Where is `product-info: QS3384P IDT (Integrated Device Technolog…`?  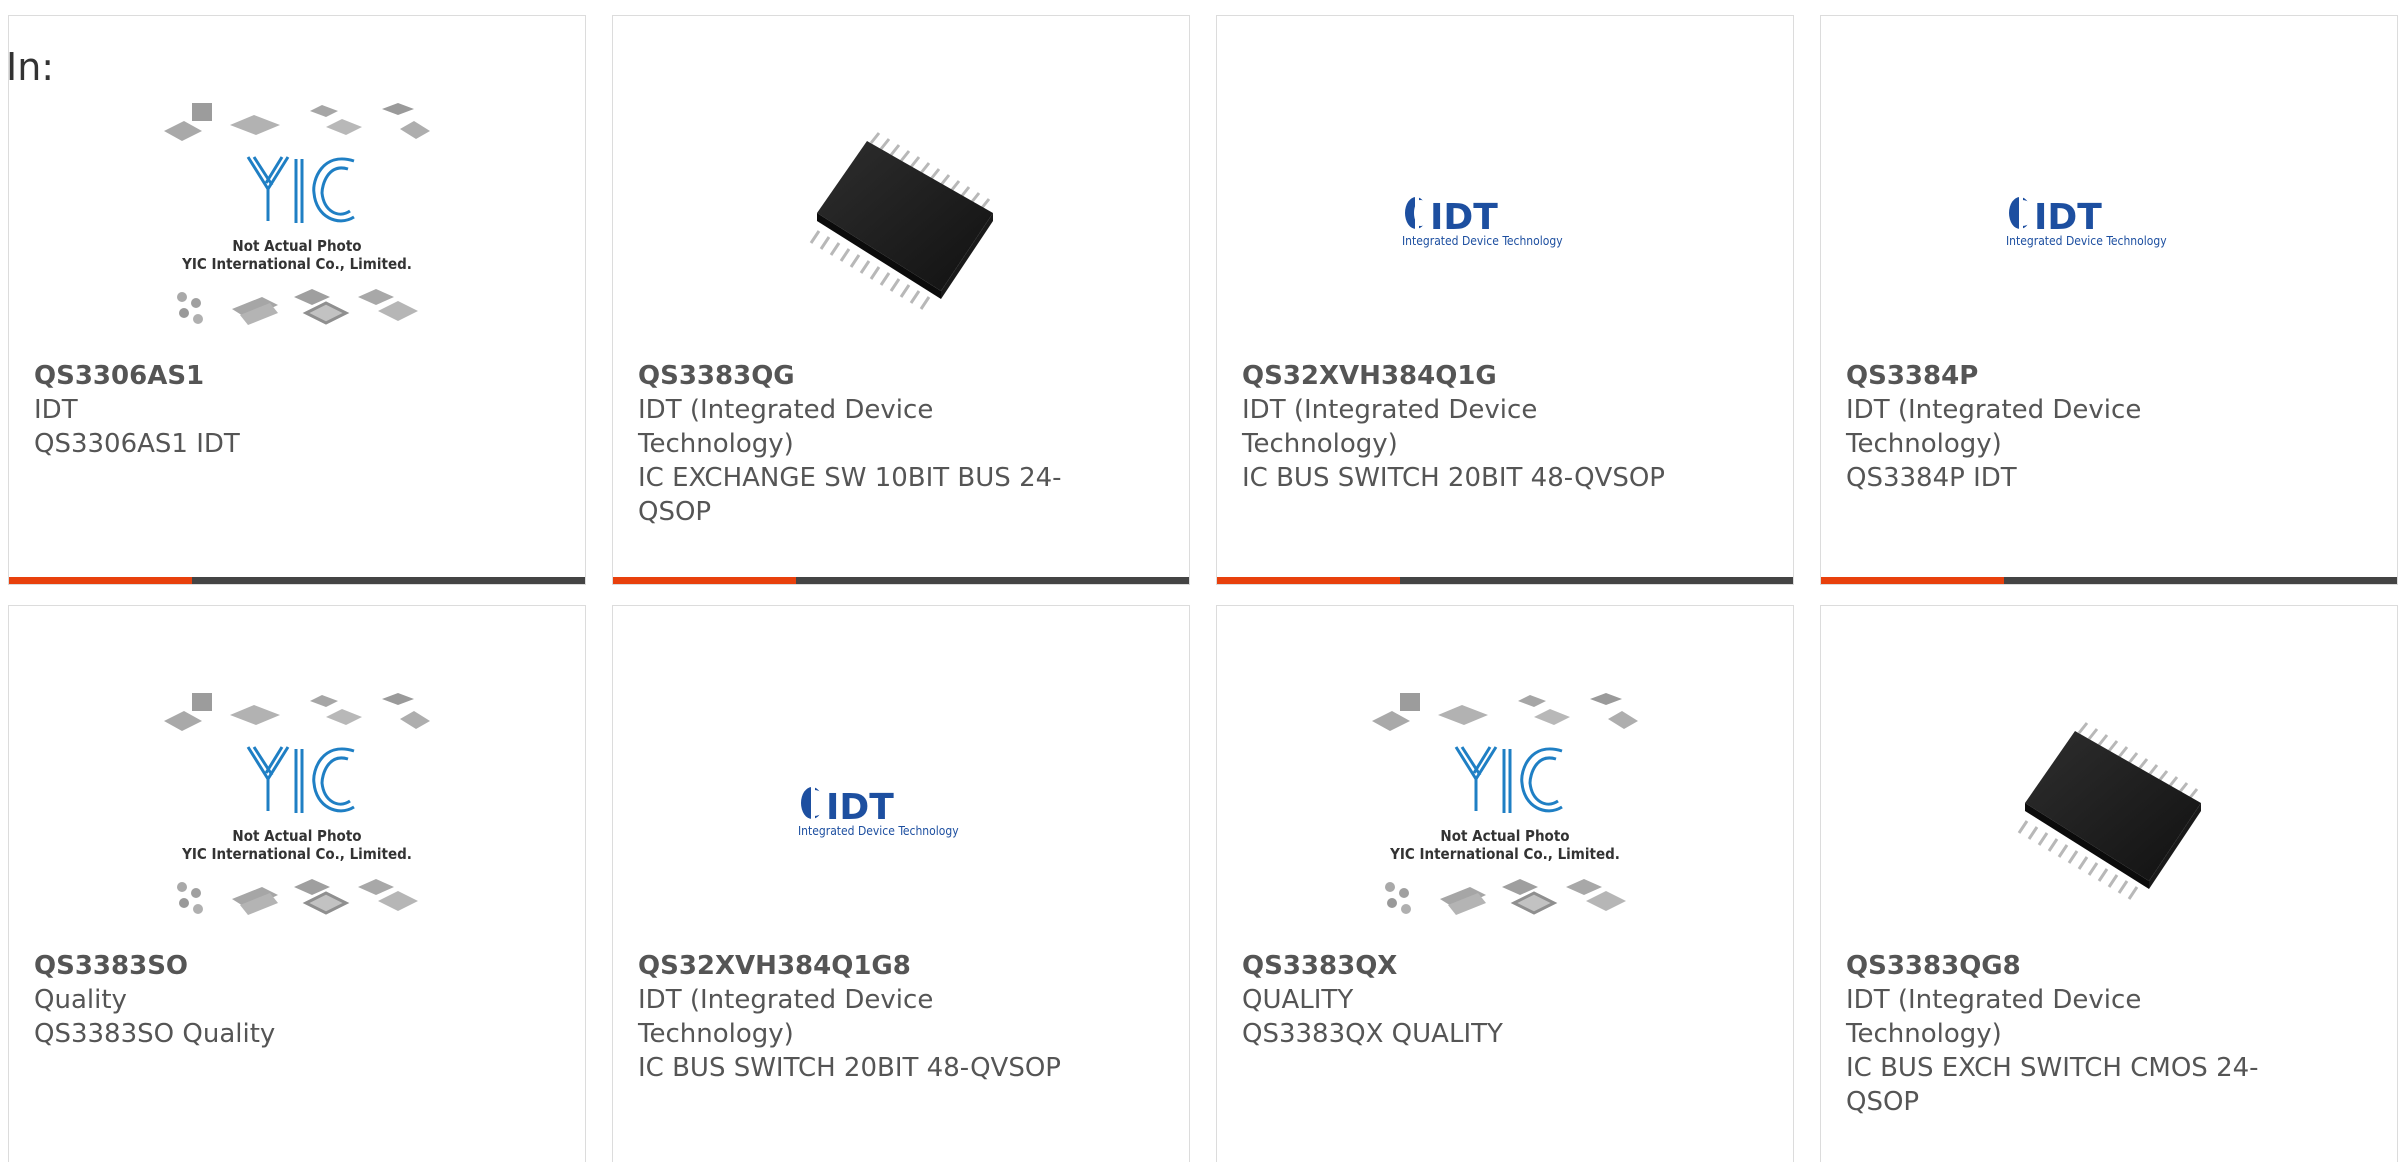 product-info: QS3384P IDT (Integrated Device Technolog… is located at coordinates (2061, 427).